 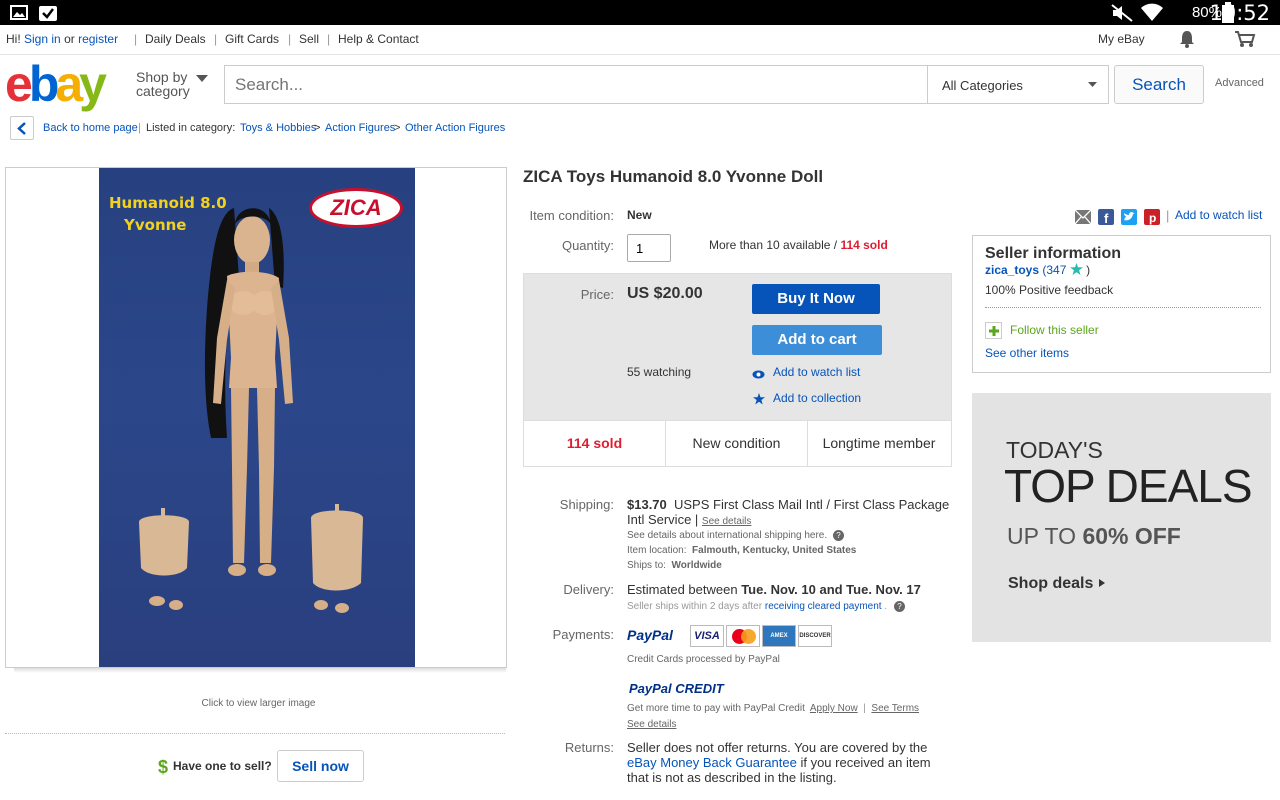 I want to click on delivery-note-end: ., so click(x=886, y=606).